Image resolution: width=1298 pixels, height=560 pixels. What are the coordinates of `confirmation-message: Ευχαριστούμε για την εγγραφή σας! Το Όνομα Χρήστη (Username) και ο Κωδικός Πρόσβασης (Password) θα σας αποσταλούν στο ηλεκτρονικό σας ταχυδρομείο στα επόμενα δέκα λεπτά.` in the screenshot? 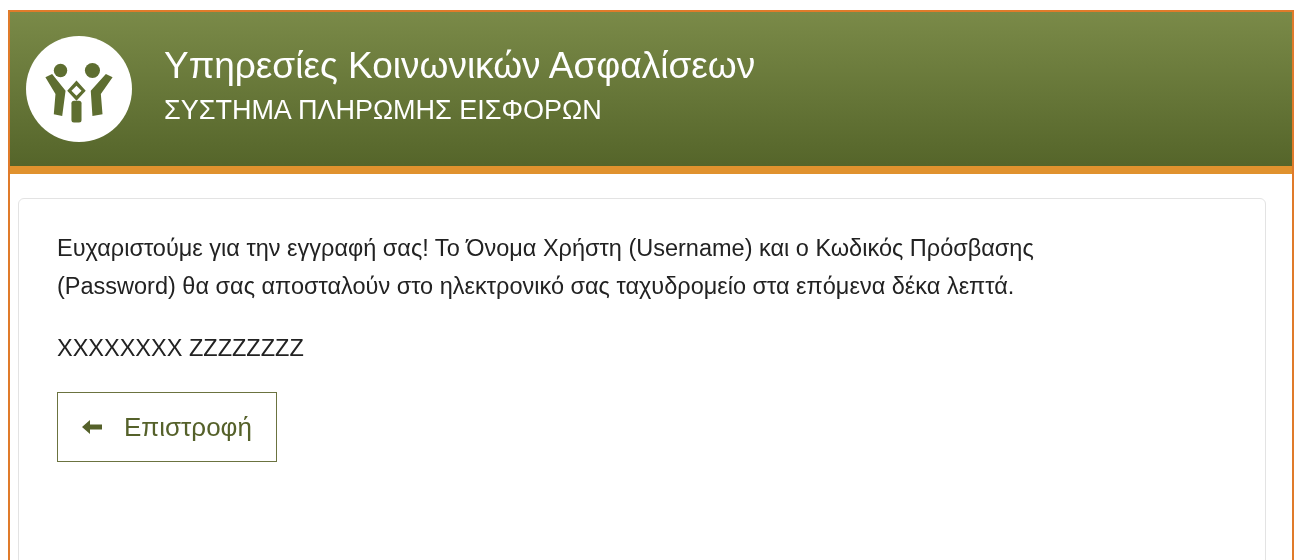 It's located at (546, 267).